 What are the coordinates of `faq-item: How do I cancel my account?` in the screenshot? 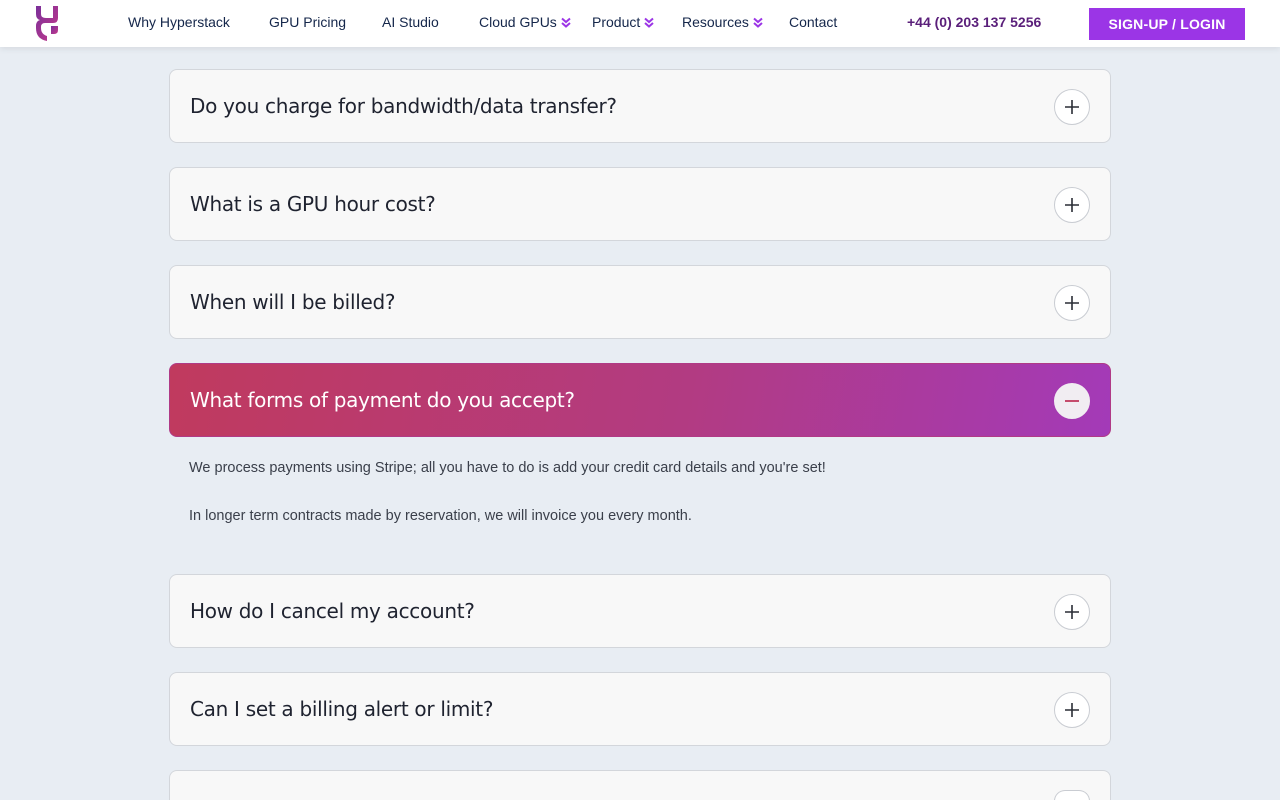 It's located at (640, 611).